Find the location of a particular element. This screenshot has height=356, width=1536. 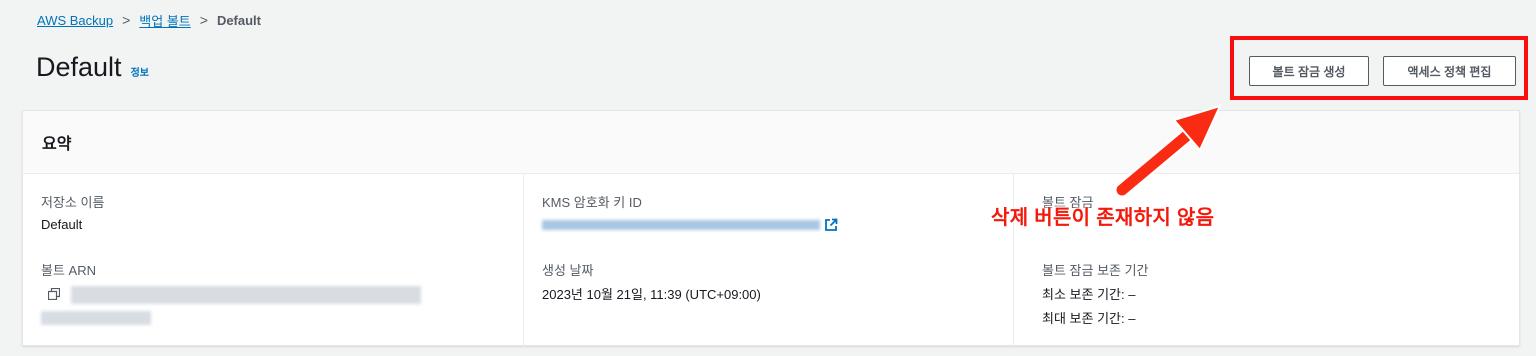

vault-arn-label: 볼트 ARN is located at coordinates (68, 270).